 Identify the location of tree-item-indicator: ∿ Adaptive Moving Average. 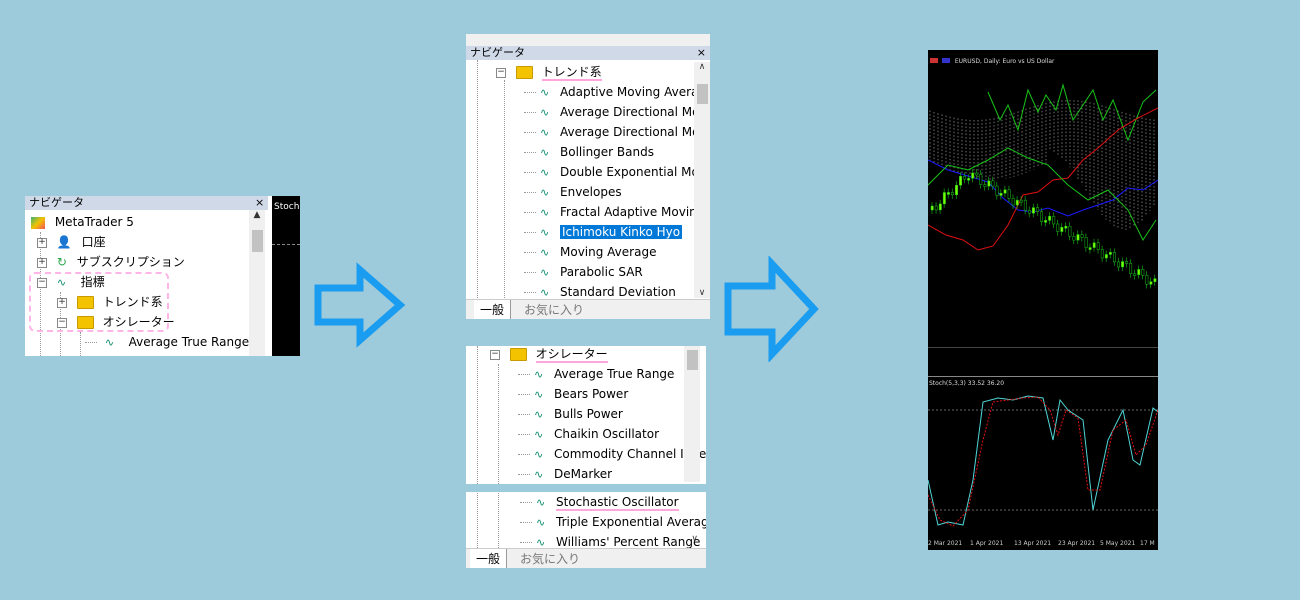
(617, 92).